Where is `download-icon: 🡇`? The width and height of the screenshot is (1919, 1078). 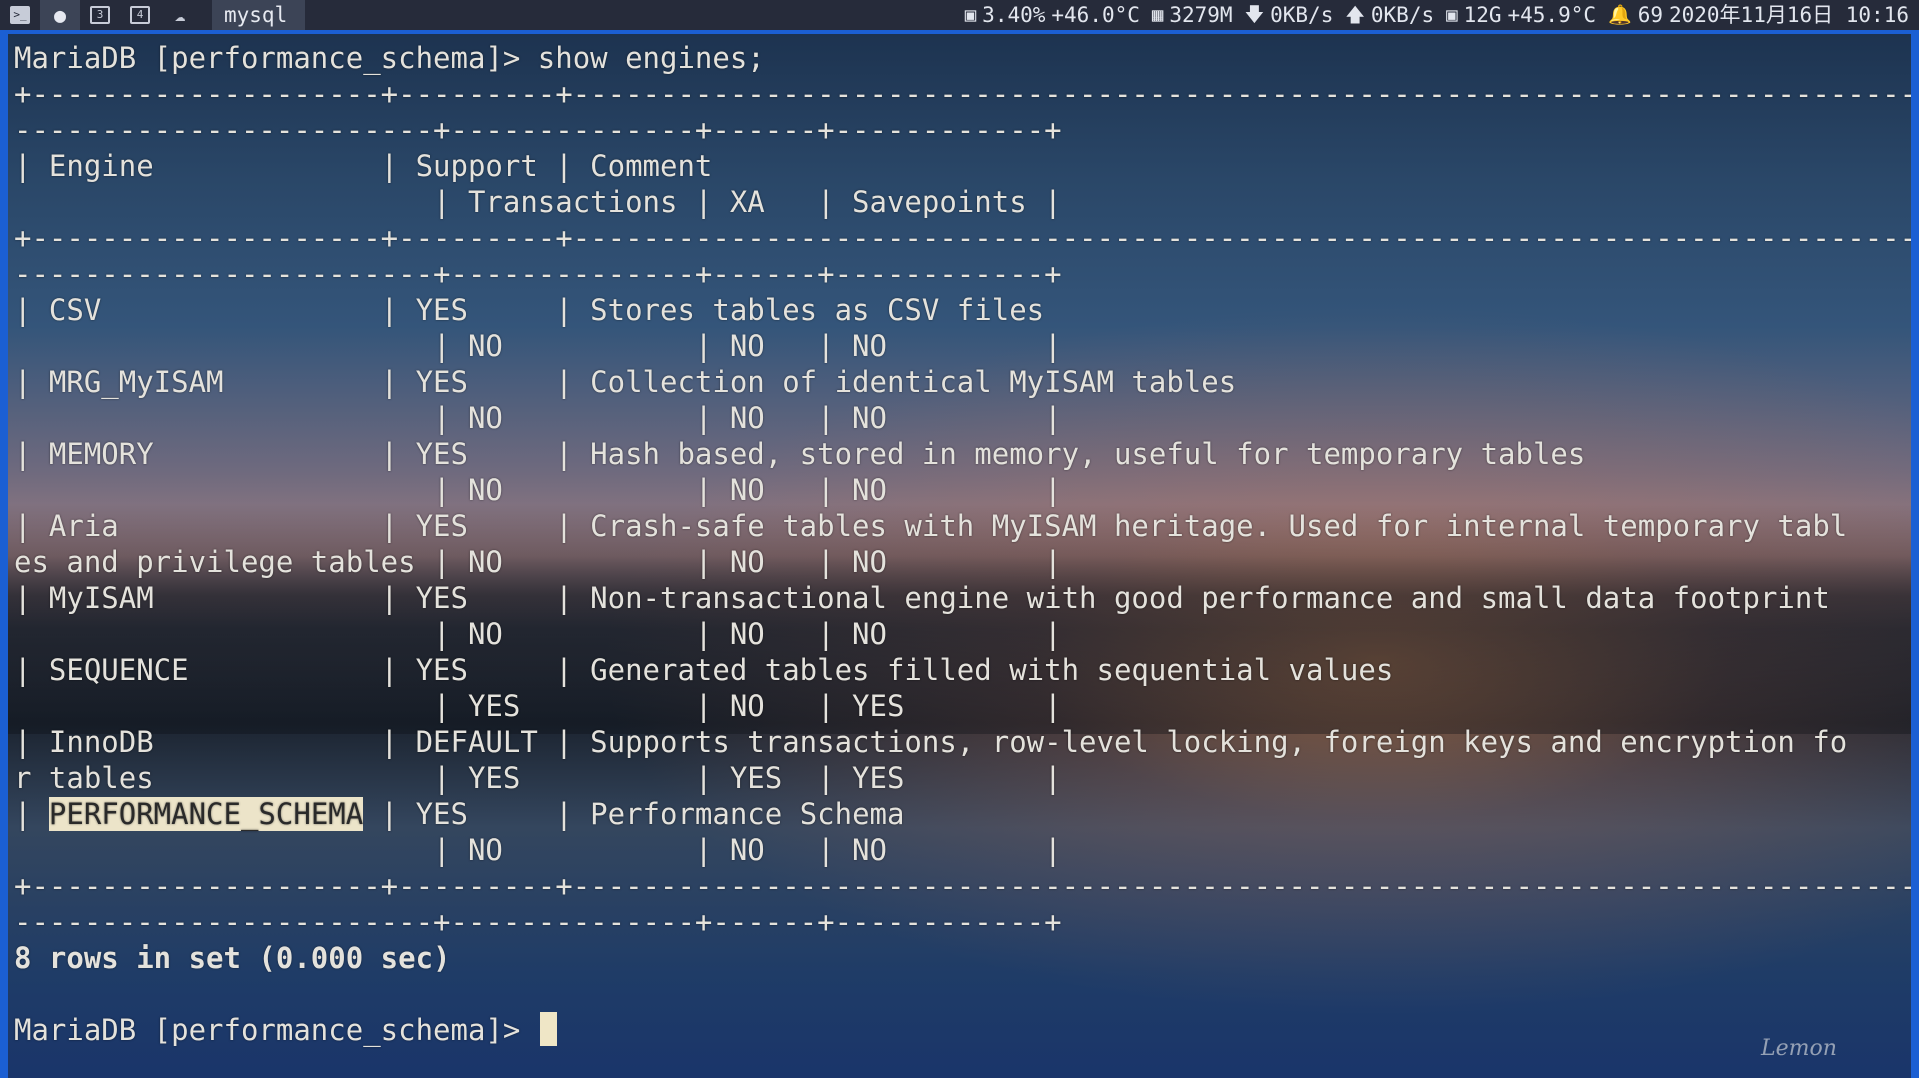 download-icon: 🡇 is located at coordinates (1254, 15).